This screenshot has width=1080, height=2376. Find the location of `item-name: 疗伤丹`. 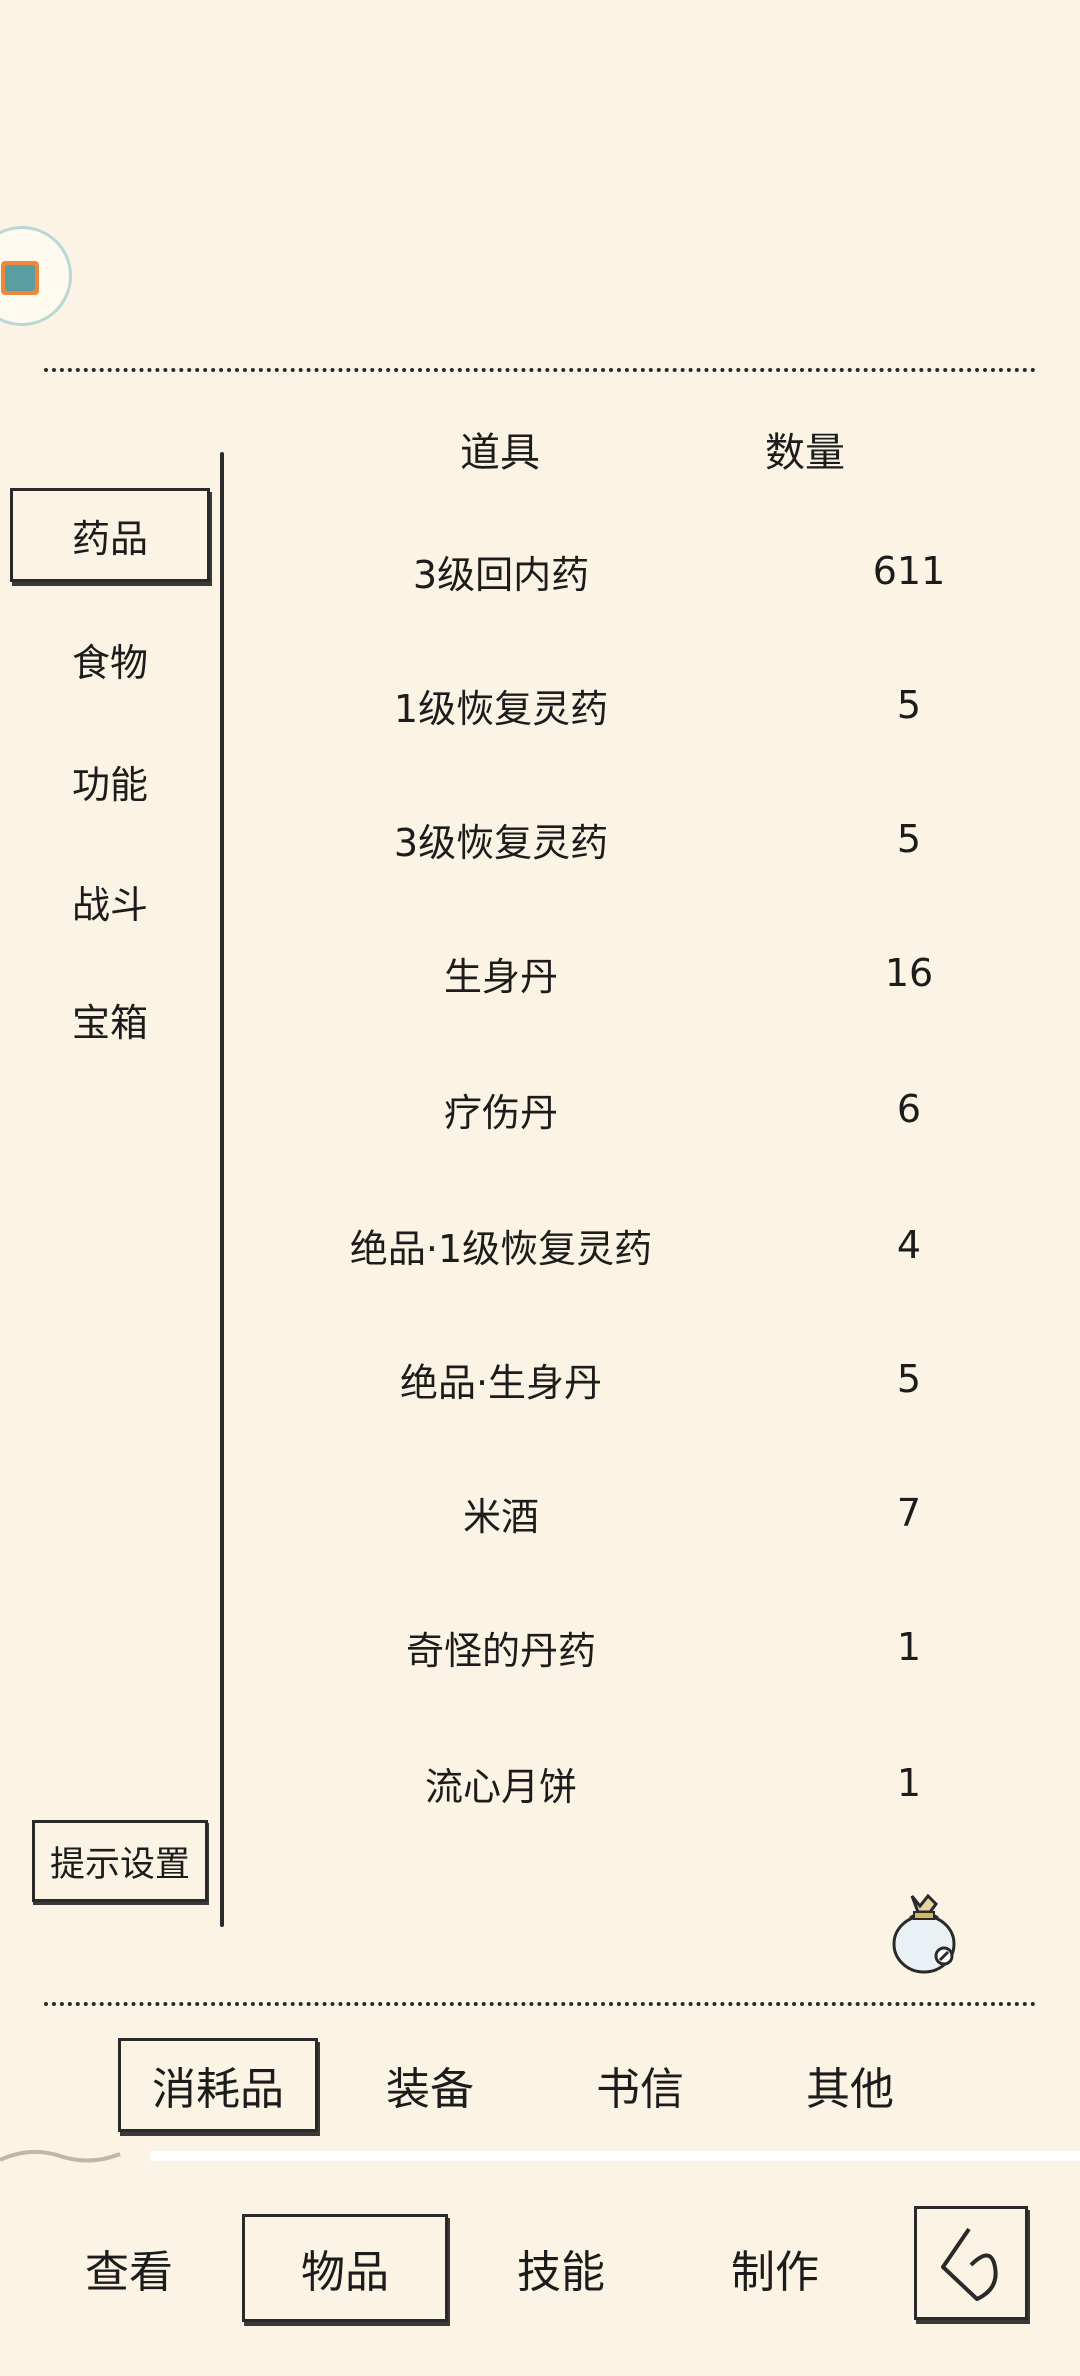

item-name: 疗伤丹 is located at coordinates (500, 1112).